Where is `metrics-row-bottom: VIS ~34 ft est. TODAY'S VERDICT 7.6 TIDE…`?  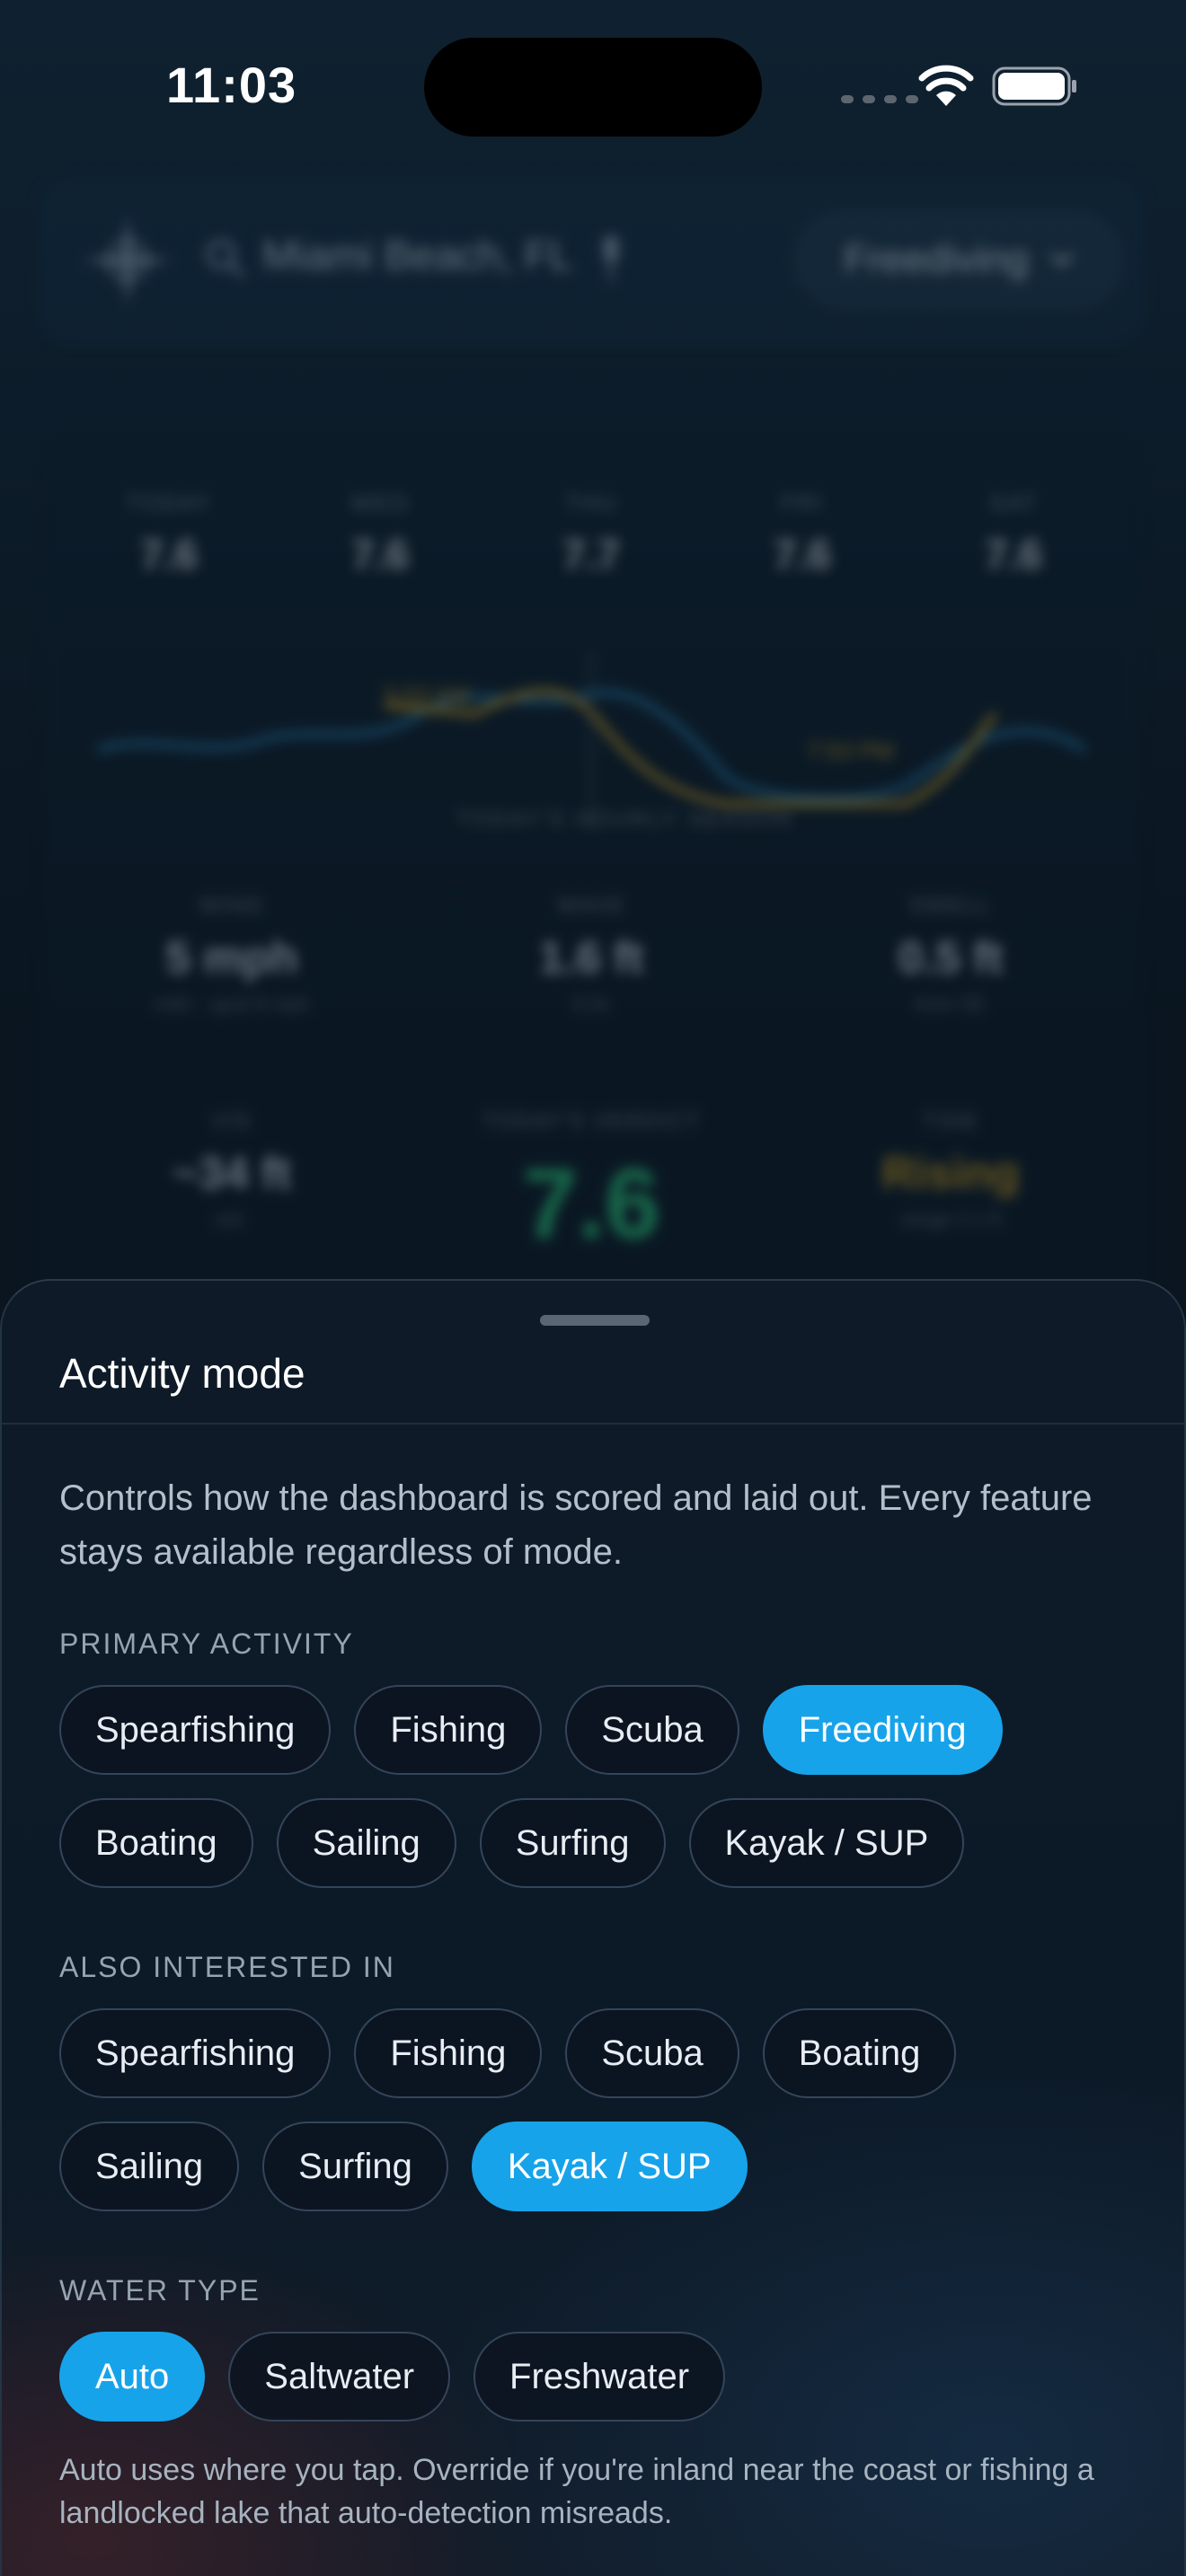 metrics-row-bottom: VIS ~34 ft est. TODAY'S VERDICT 7.6 TIDE… is located at coordinates (591, 1185).